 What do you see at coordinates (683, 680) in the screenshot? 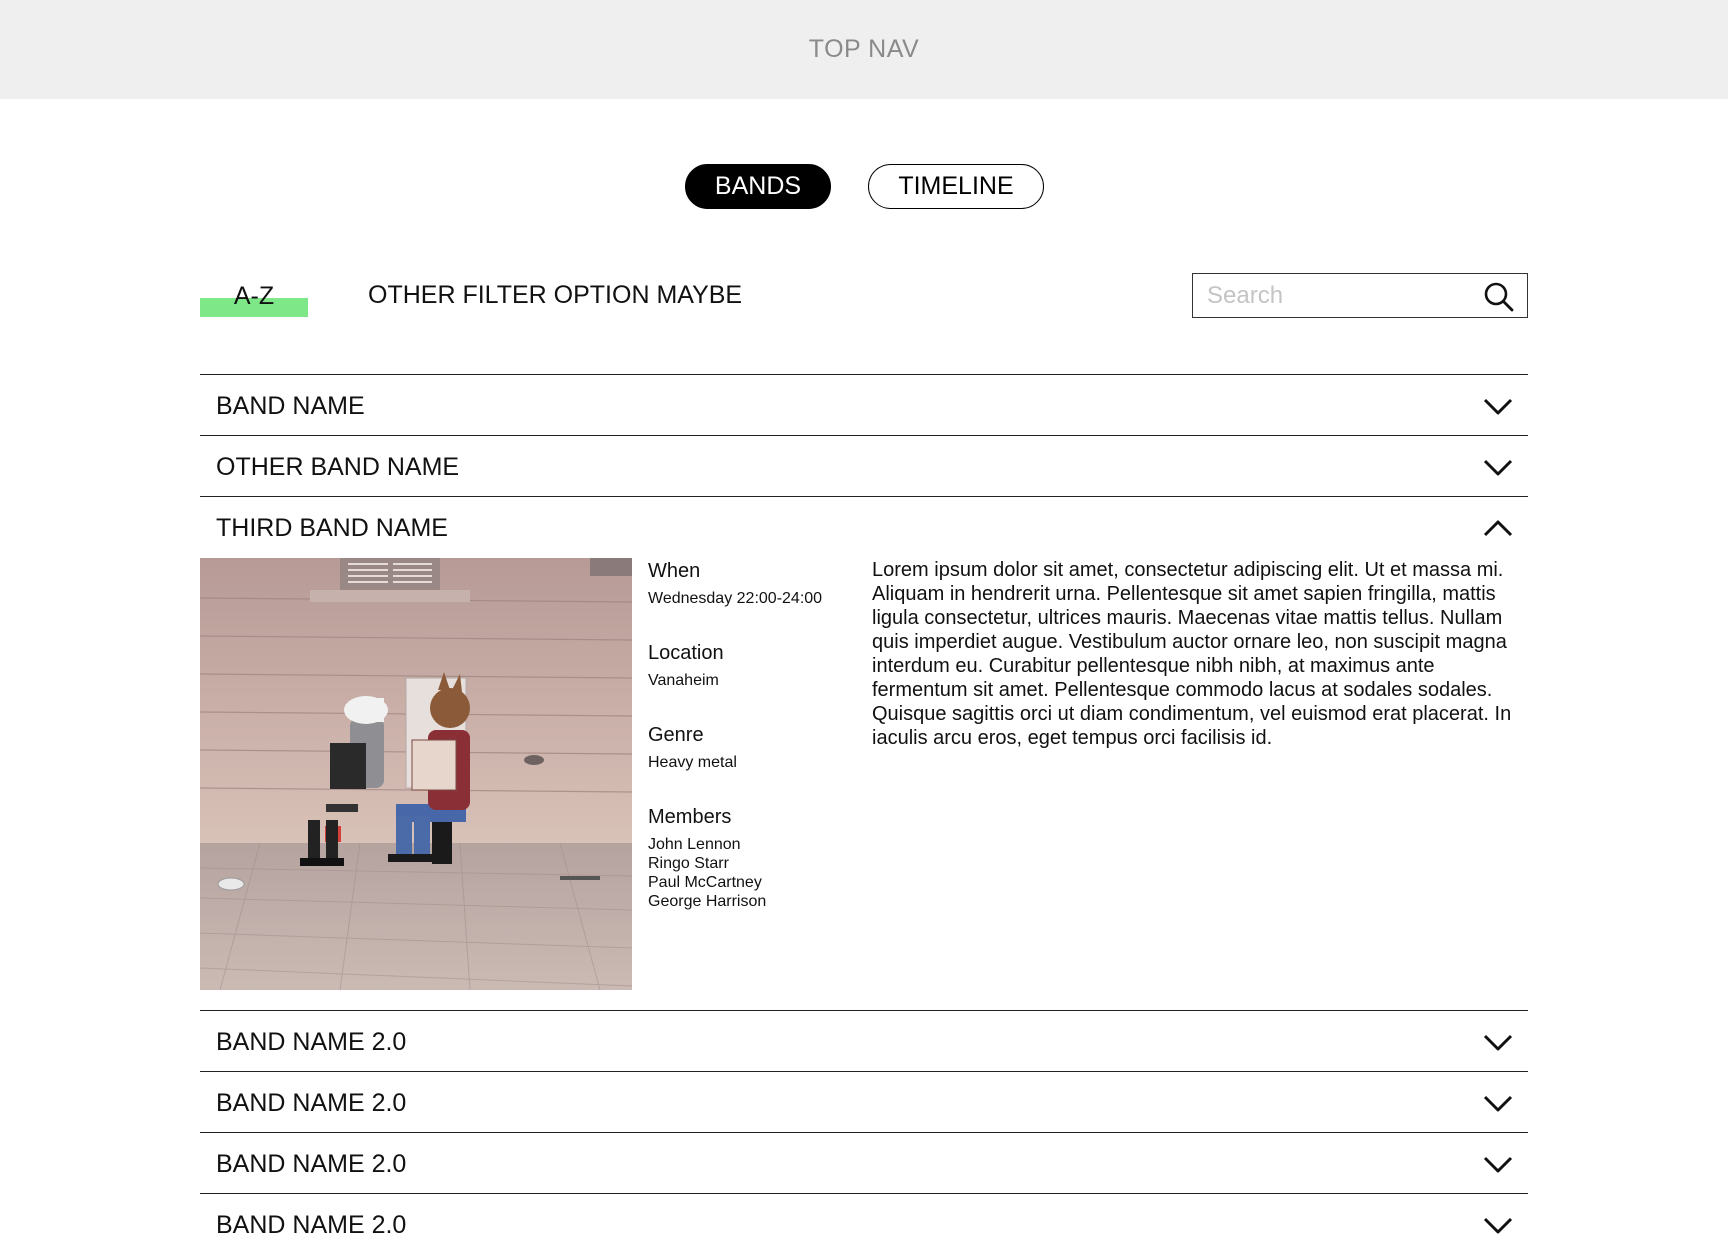
I see `location-value: Vanaheim` at bounding box center [683, 680].